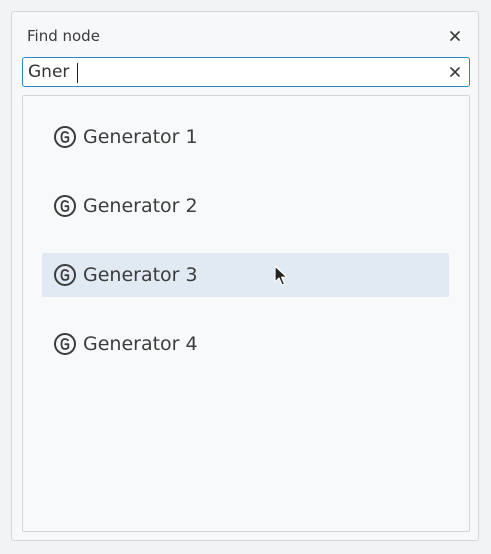 This screenshot has height=554, width=491. What do you see at coordinates (245, 137) in the screenshot?
I see `result-item-generator-1: Generator 1` at bounding box center [245, 137].